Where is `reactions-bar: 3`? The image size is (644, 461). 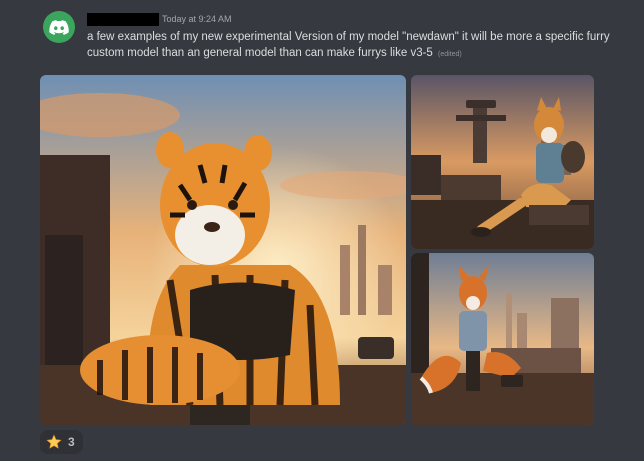
reactions-bar: 3 is located at coordinates (61, 442).